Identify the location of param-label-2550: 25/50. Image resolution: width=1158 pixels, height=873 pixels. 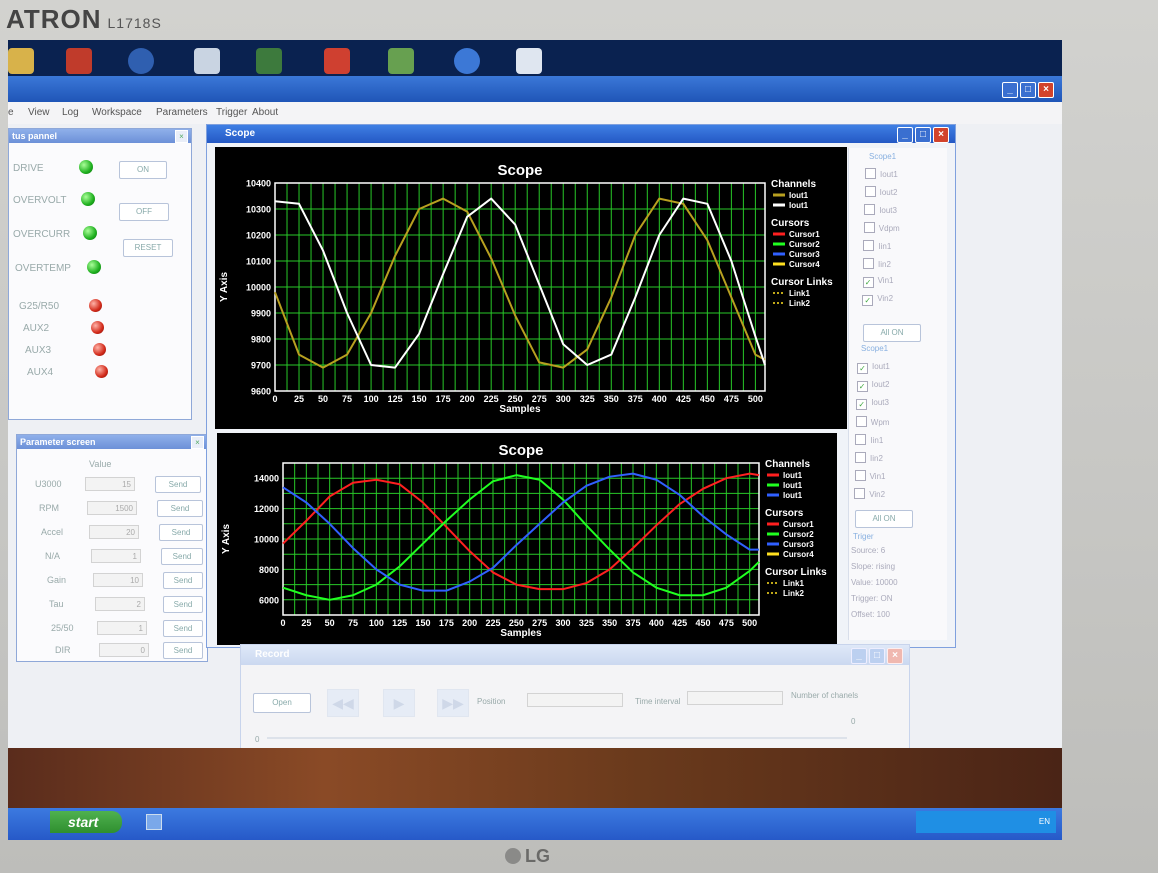
(62, 628).